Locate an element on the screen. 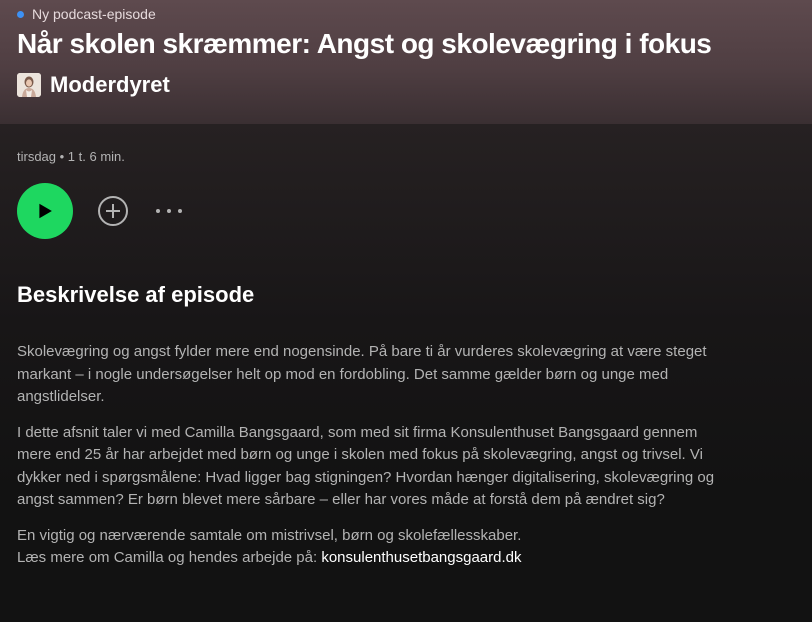  show-thumbnail is located at coordinates (29, 85).